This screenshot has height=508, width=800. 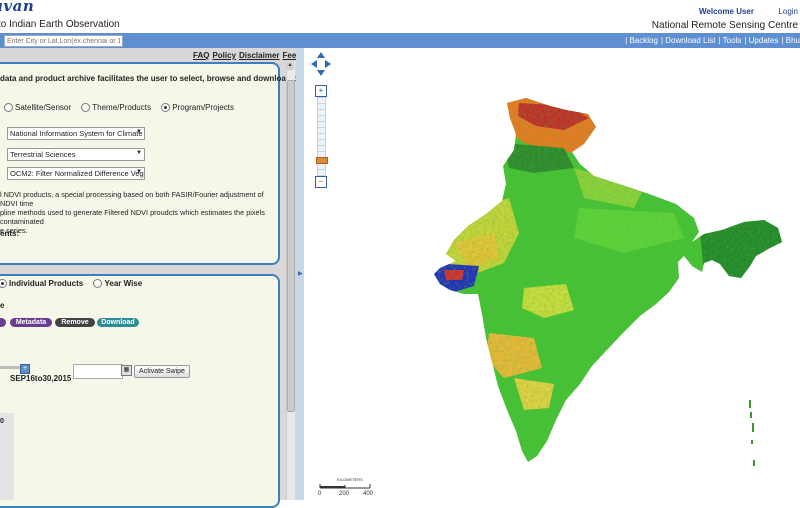 I want to click on nav-download-list: | Download List, so click(x=688, y=40).